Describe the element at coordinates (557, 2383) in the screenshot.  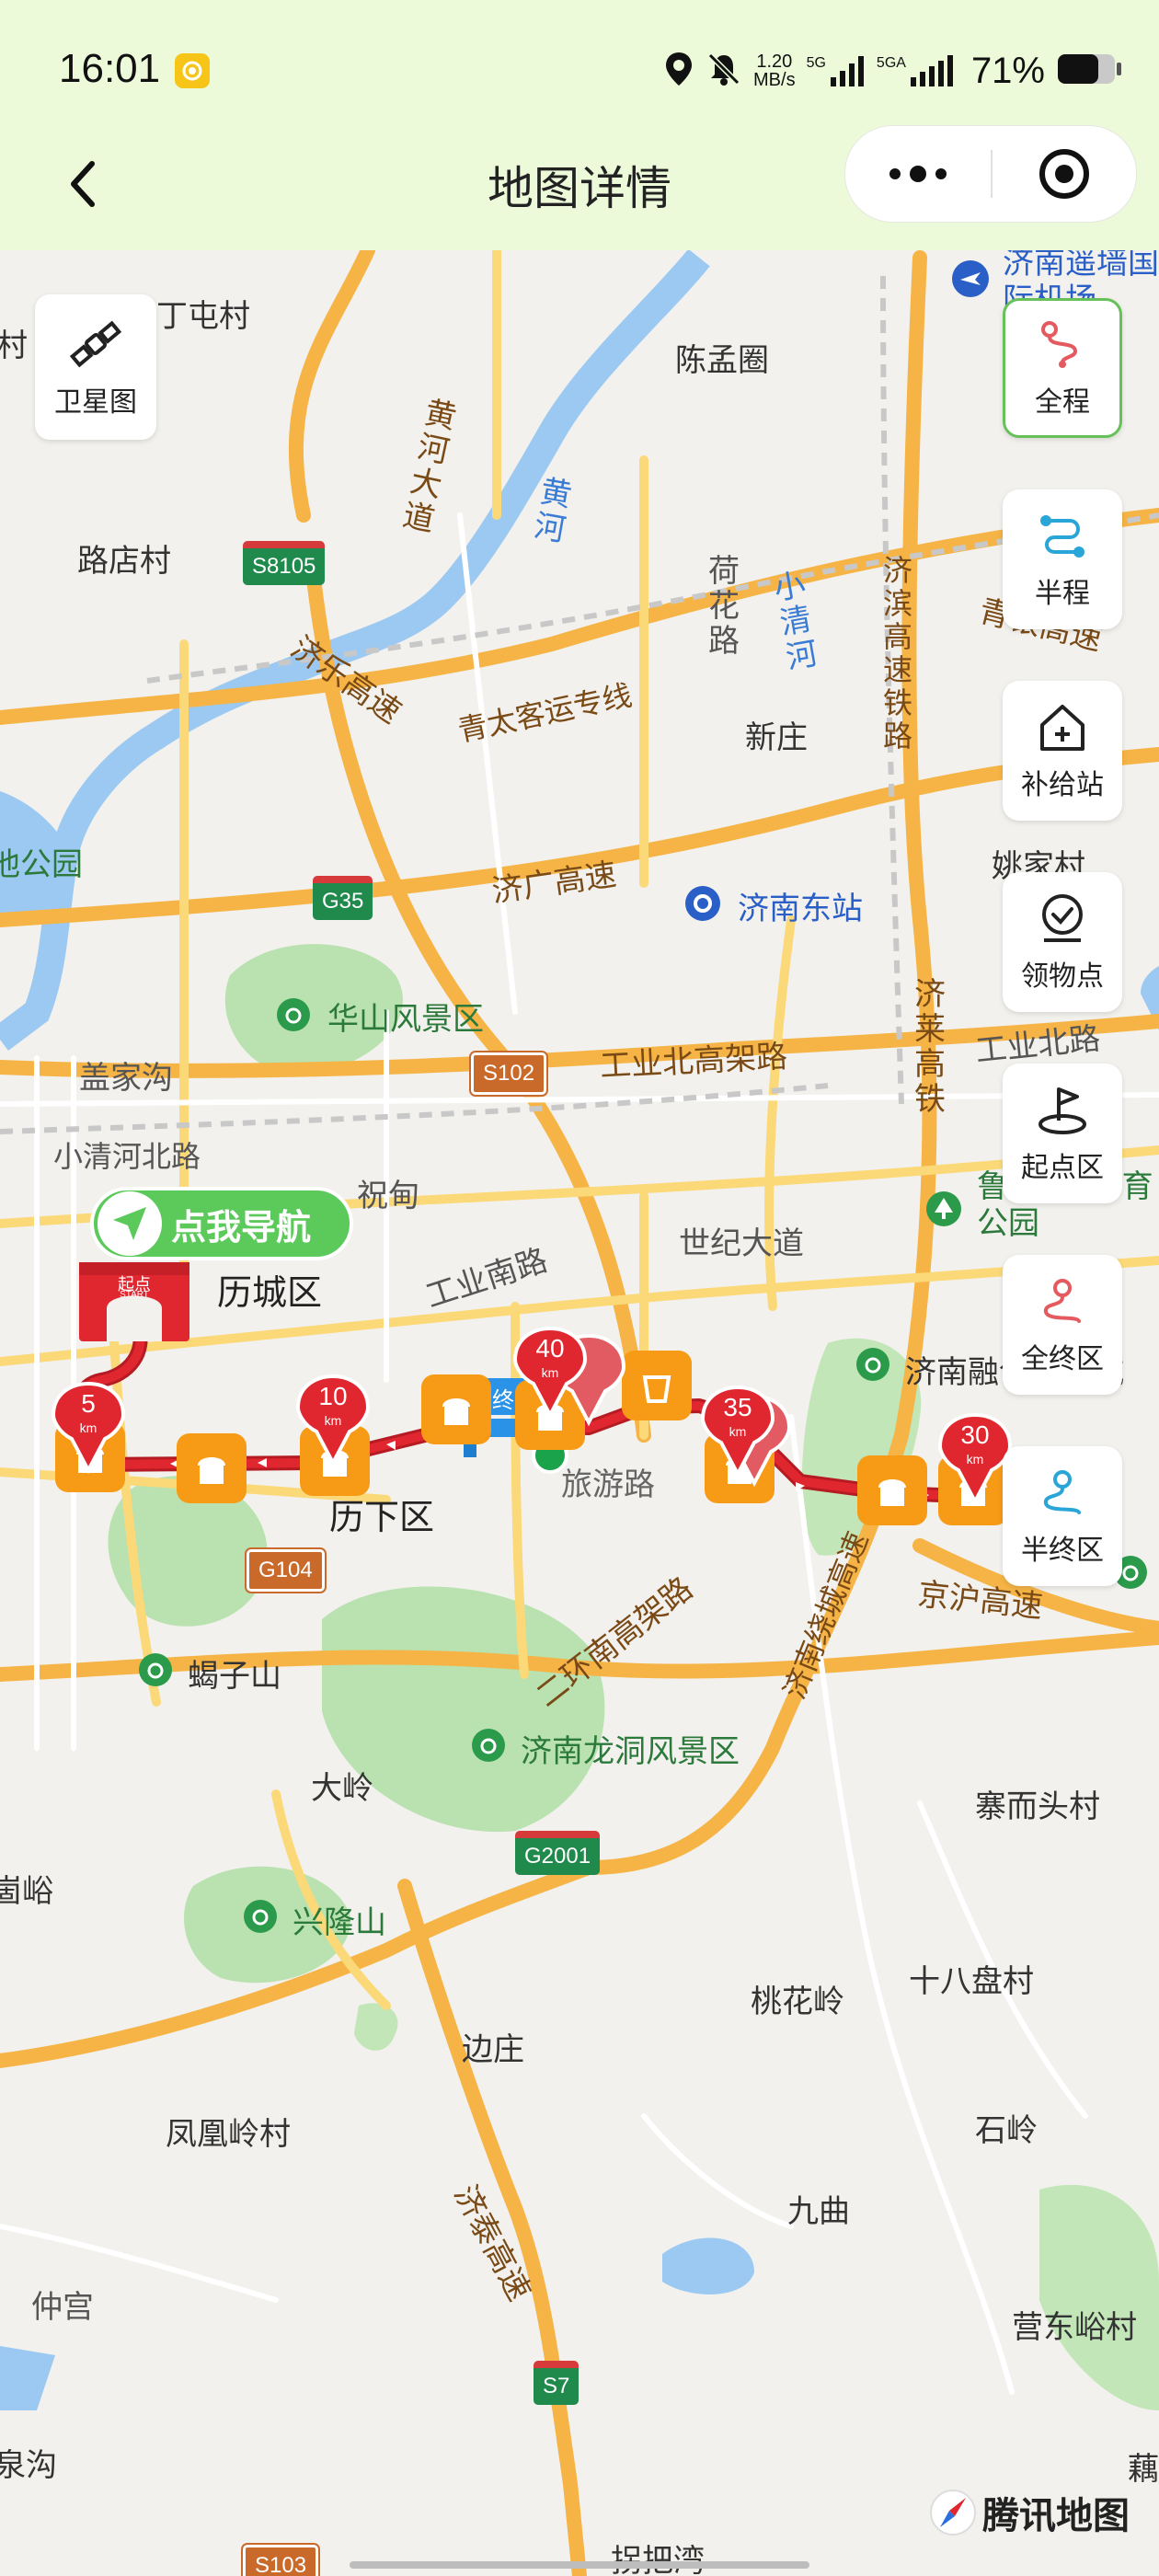
I see `road-badge: S7` at that location.